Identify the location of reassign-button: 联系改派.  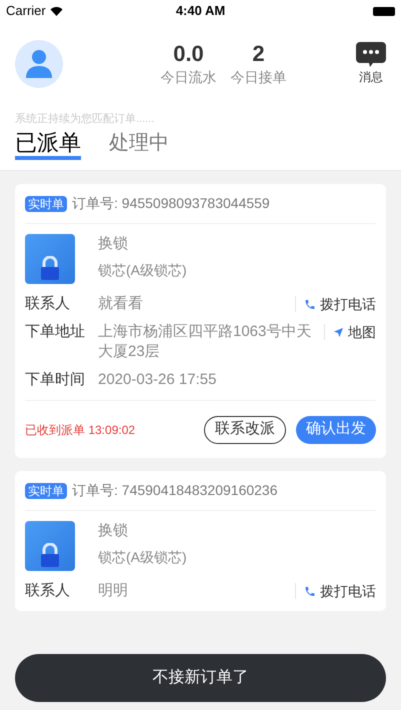
(245, 430).